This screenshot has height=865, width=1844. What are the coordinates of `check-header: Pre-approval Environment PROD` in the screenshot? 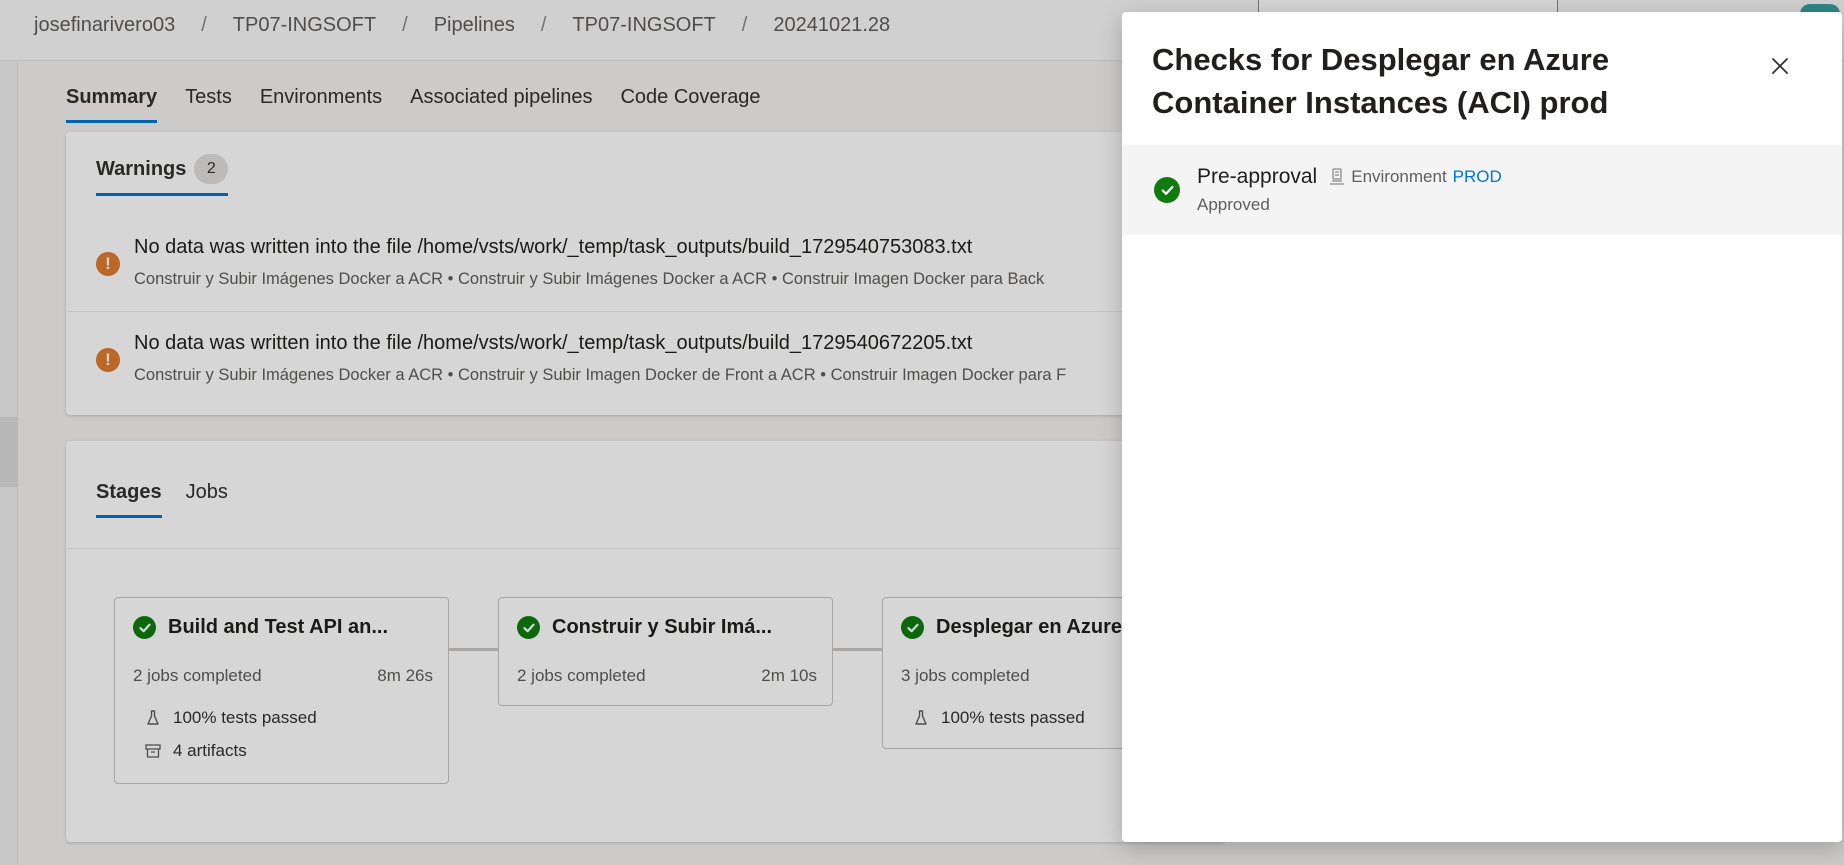 It's located at (1349, 177).